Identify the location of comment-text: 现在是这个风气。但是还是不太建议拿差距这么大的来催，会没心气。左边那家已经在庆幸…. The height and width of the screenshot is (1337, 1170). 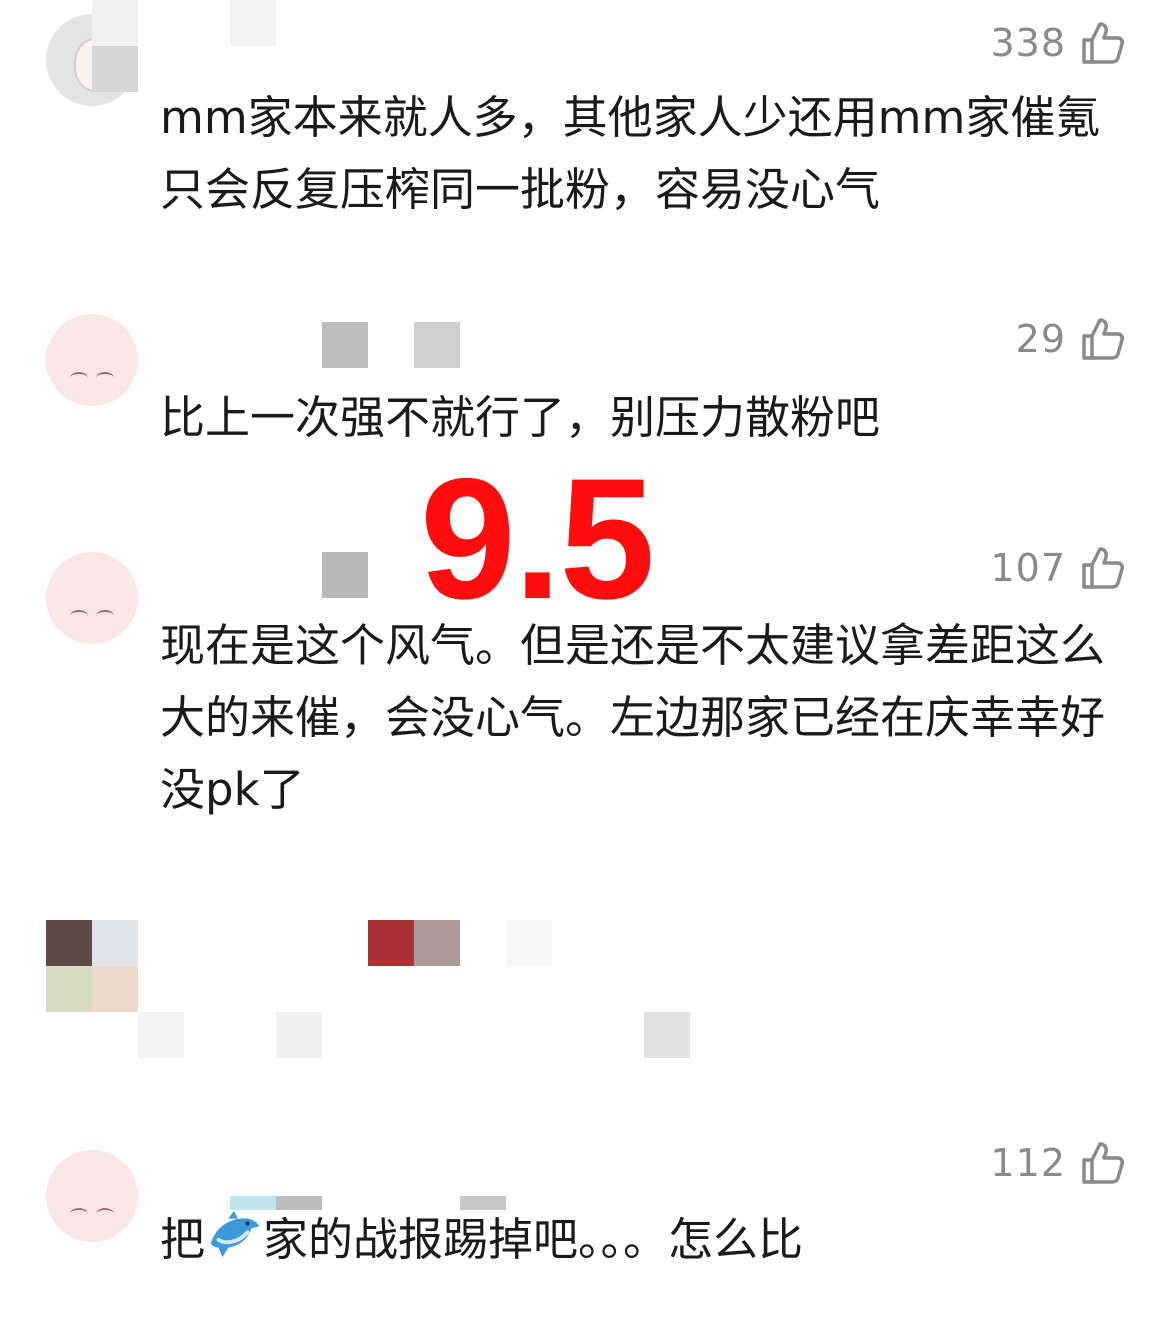
(633, 717).